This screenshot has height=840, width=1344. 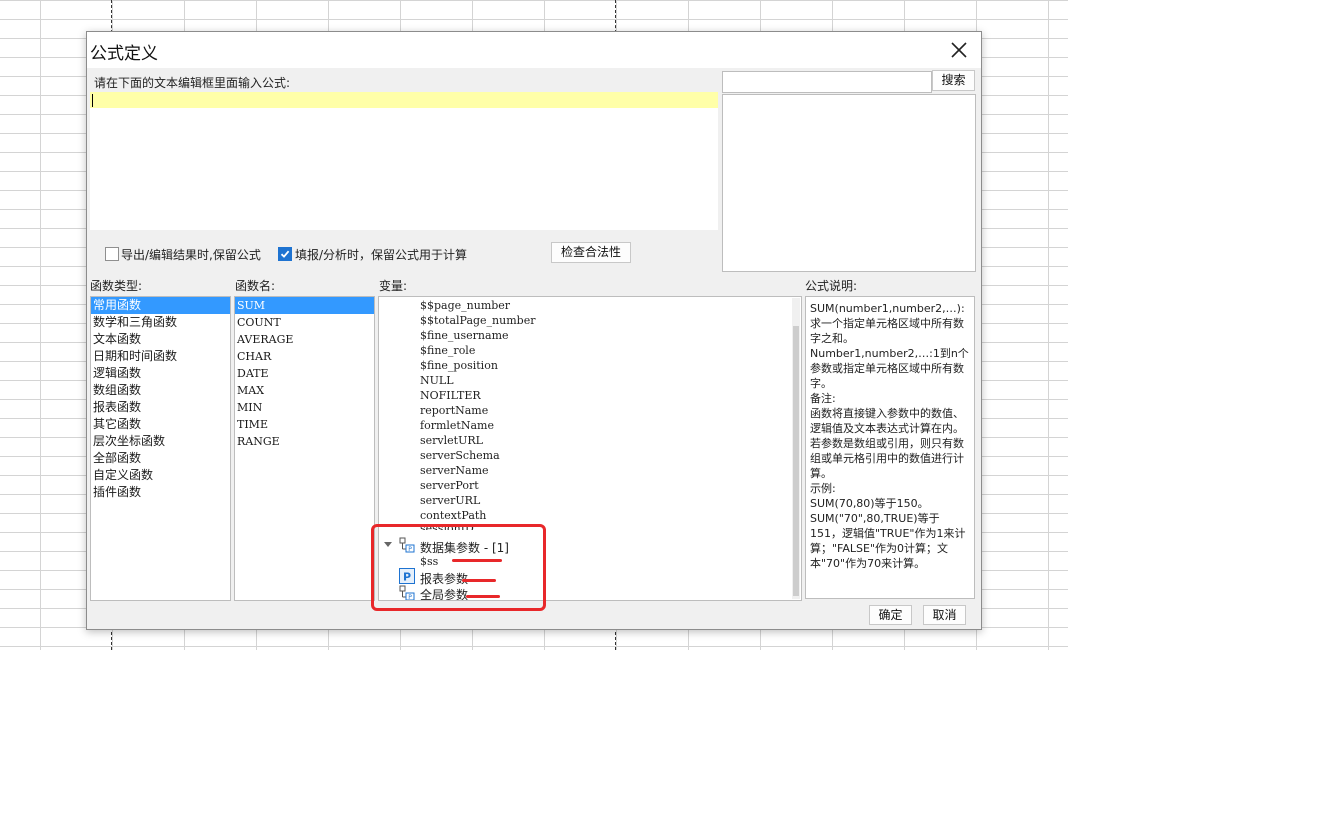 What do you see at coordinates (304, 441) in the screenshot?
I see `list-item: RANGE` at bounding box center [304, 441].